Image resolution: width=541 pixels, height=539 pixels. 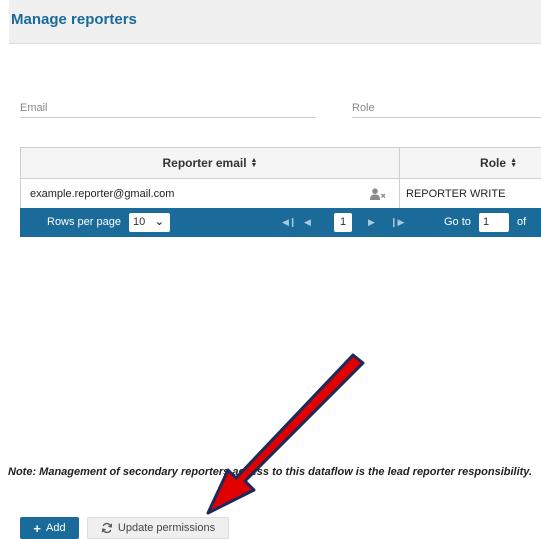 What do you see at coordinates (139, 222) in the screenshot?
I see `rows-per-page-value: 10` at bounding box center [139, 222].